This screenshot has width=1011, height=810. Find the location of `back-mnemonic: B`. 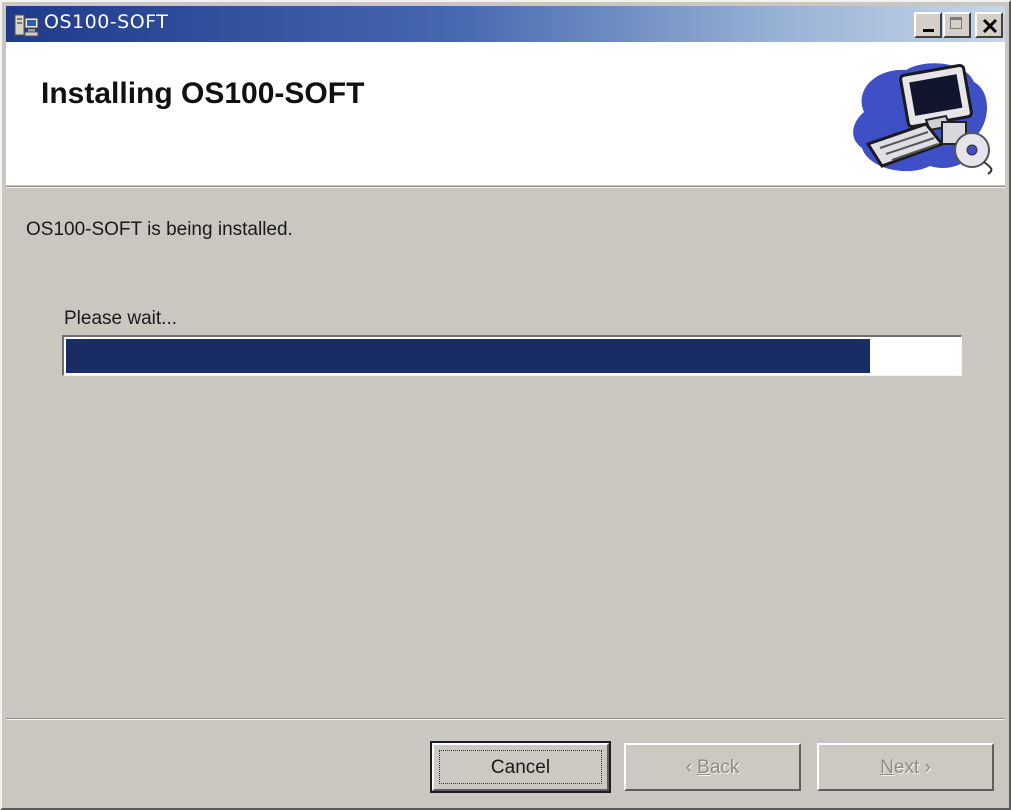

back-mnemonic: B is located at coordinates (703, 767).